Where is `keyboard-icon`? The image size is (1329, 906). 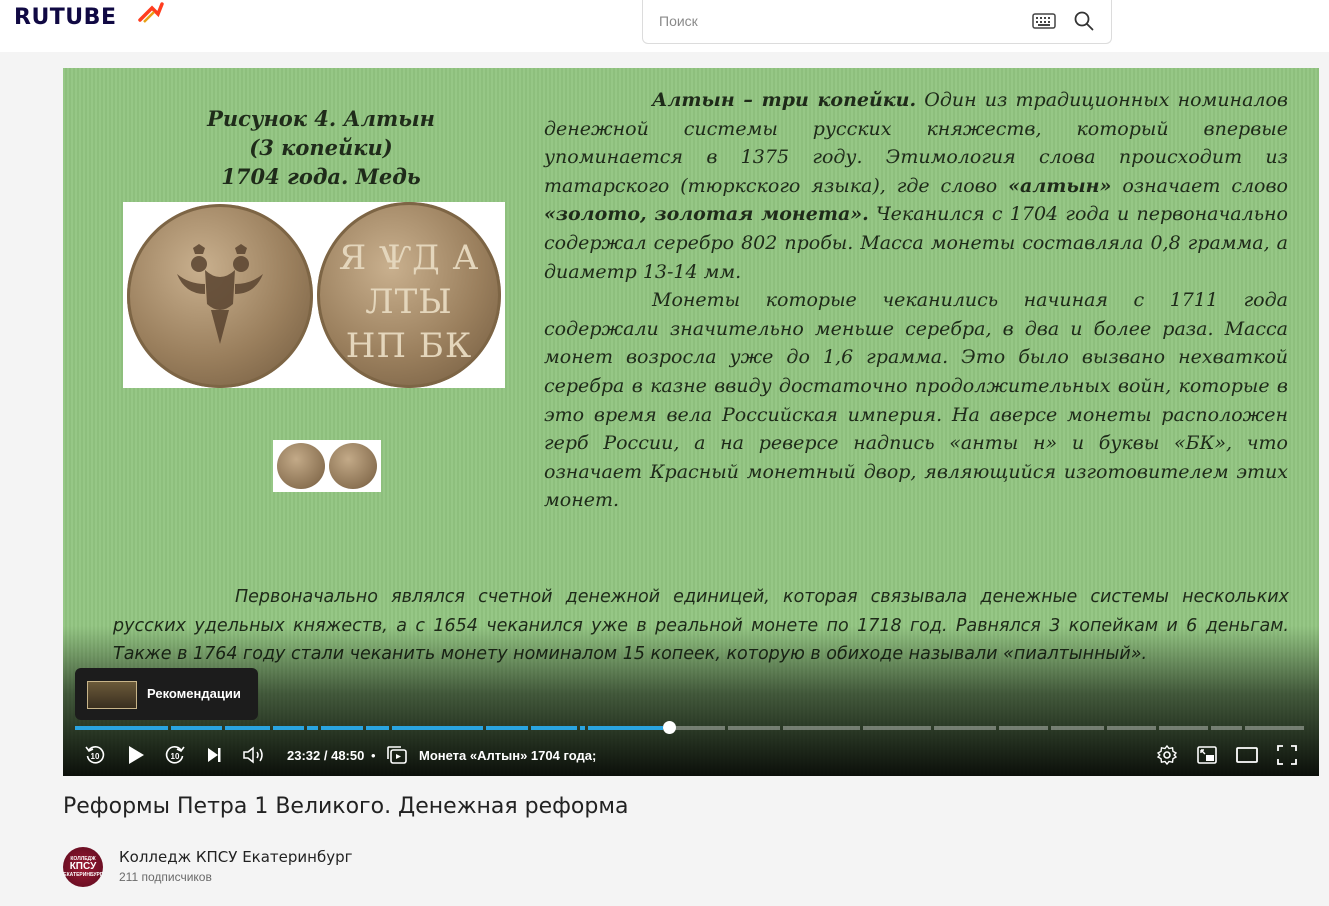 keyboard-icon is located at coordinates (1044, 21).